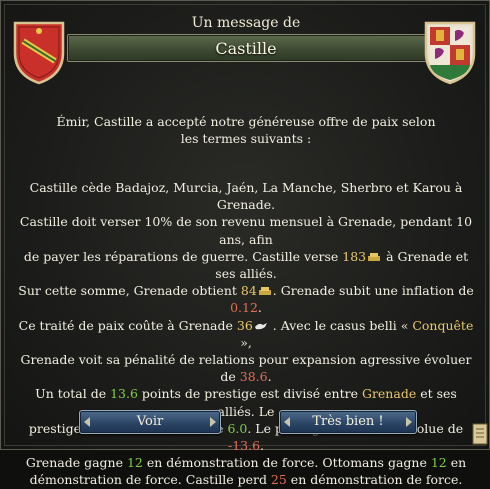 The height and width of the screenshot is (489, 490). What do you see at coordinates (246, 48) in the screenshot?
I see `dialog-title: Castille` at bounding box center [246, 48].